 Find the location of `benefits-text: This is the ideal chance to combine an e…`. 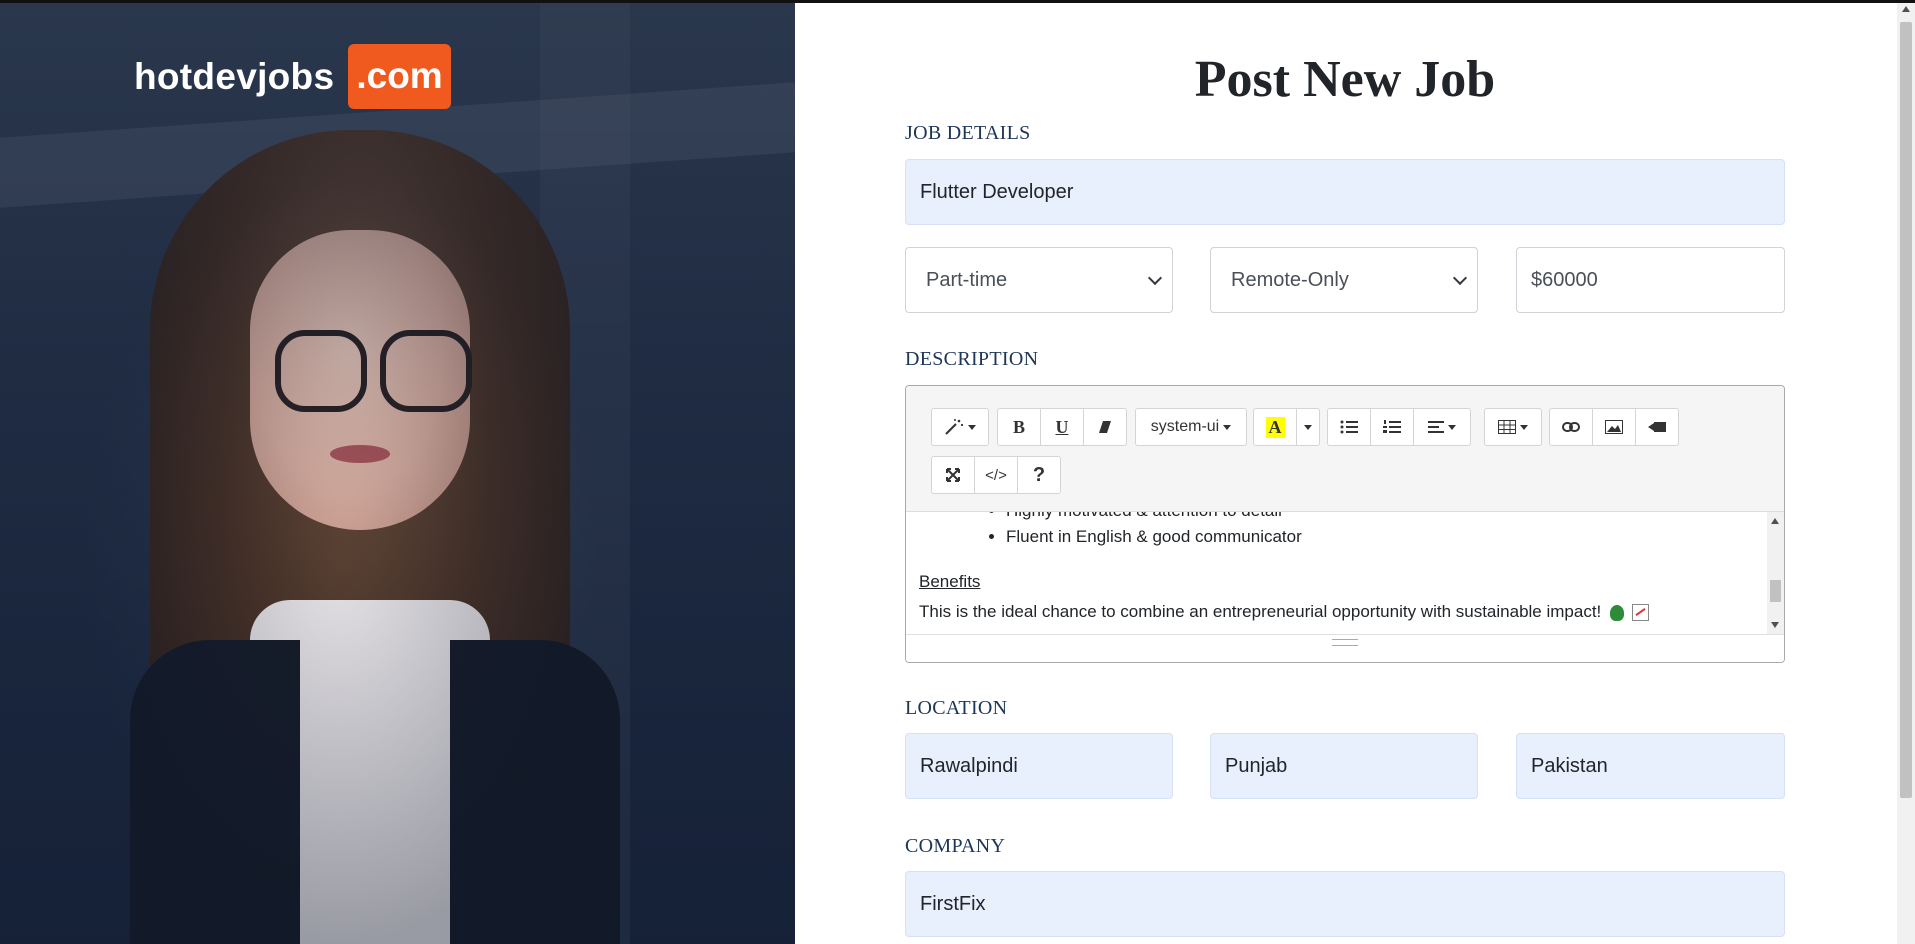

benefits-text: This is the ideal chance to combine an e… is located at coordinates (1260, 611).